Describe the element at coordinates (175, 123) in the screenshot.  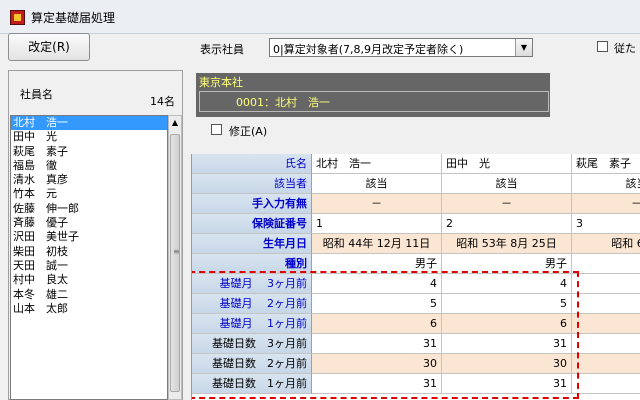
I see `scroll-up-icon: ▲` at that location.